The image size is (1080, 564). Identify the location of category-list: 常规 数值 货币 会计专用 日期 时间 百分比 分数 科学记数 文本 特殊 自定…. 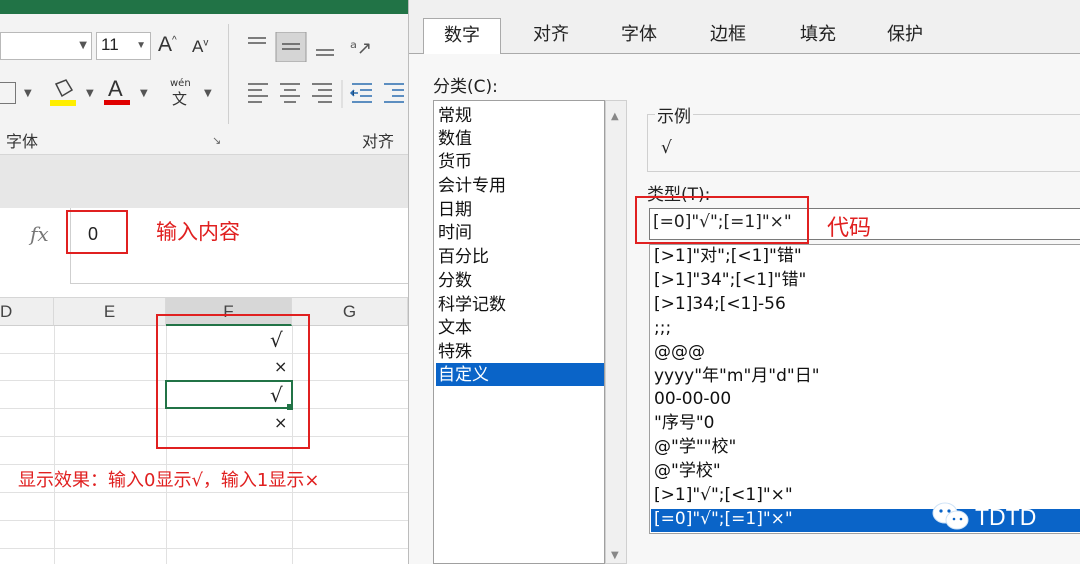
(519, 332).